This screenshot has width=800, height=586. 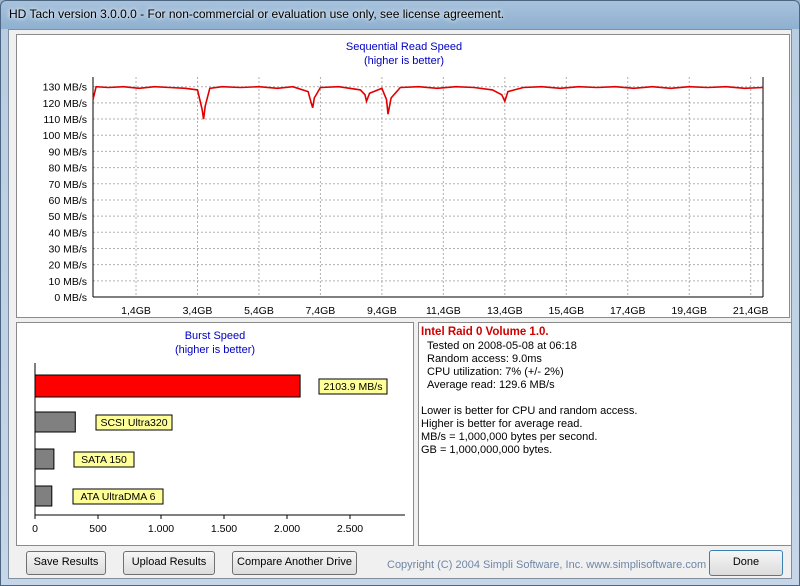 What do you see at coordinates (350, 529) in the screenshot?
I see `x-tick-label: 2.500` at bounding box center [350, 529].